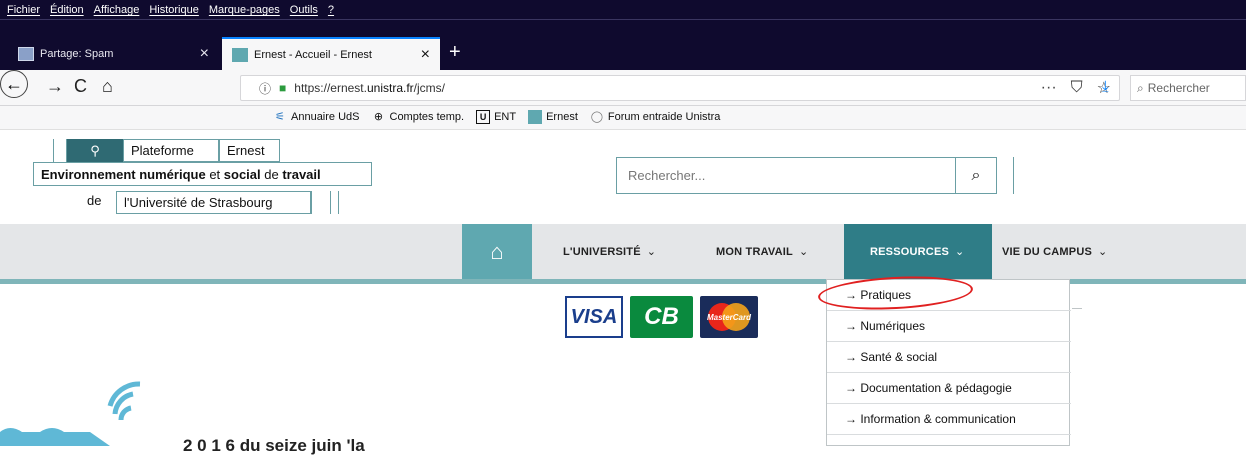 The width and height of the screenshot is (1246, 456). I want to click on bookmark-label: ENT, so click(505, 117).